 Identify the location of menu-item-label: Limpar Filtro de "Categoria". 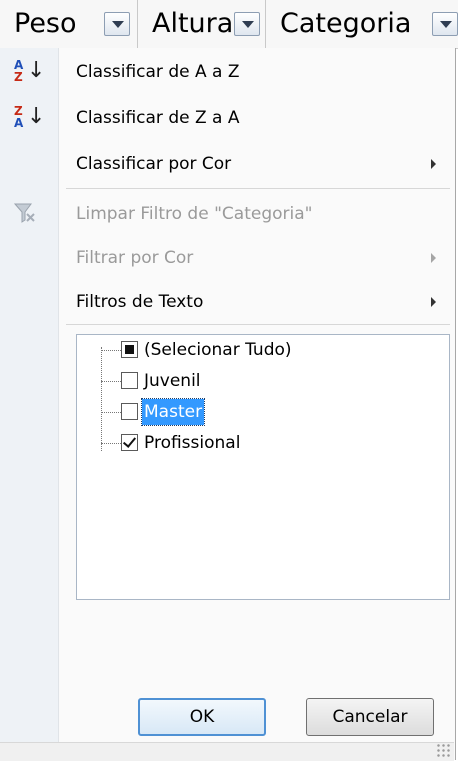
(194, 214).